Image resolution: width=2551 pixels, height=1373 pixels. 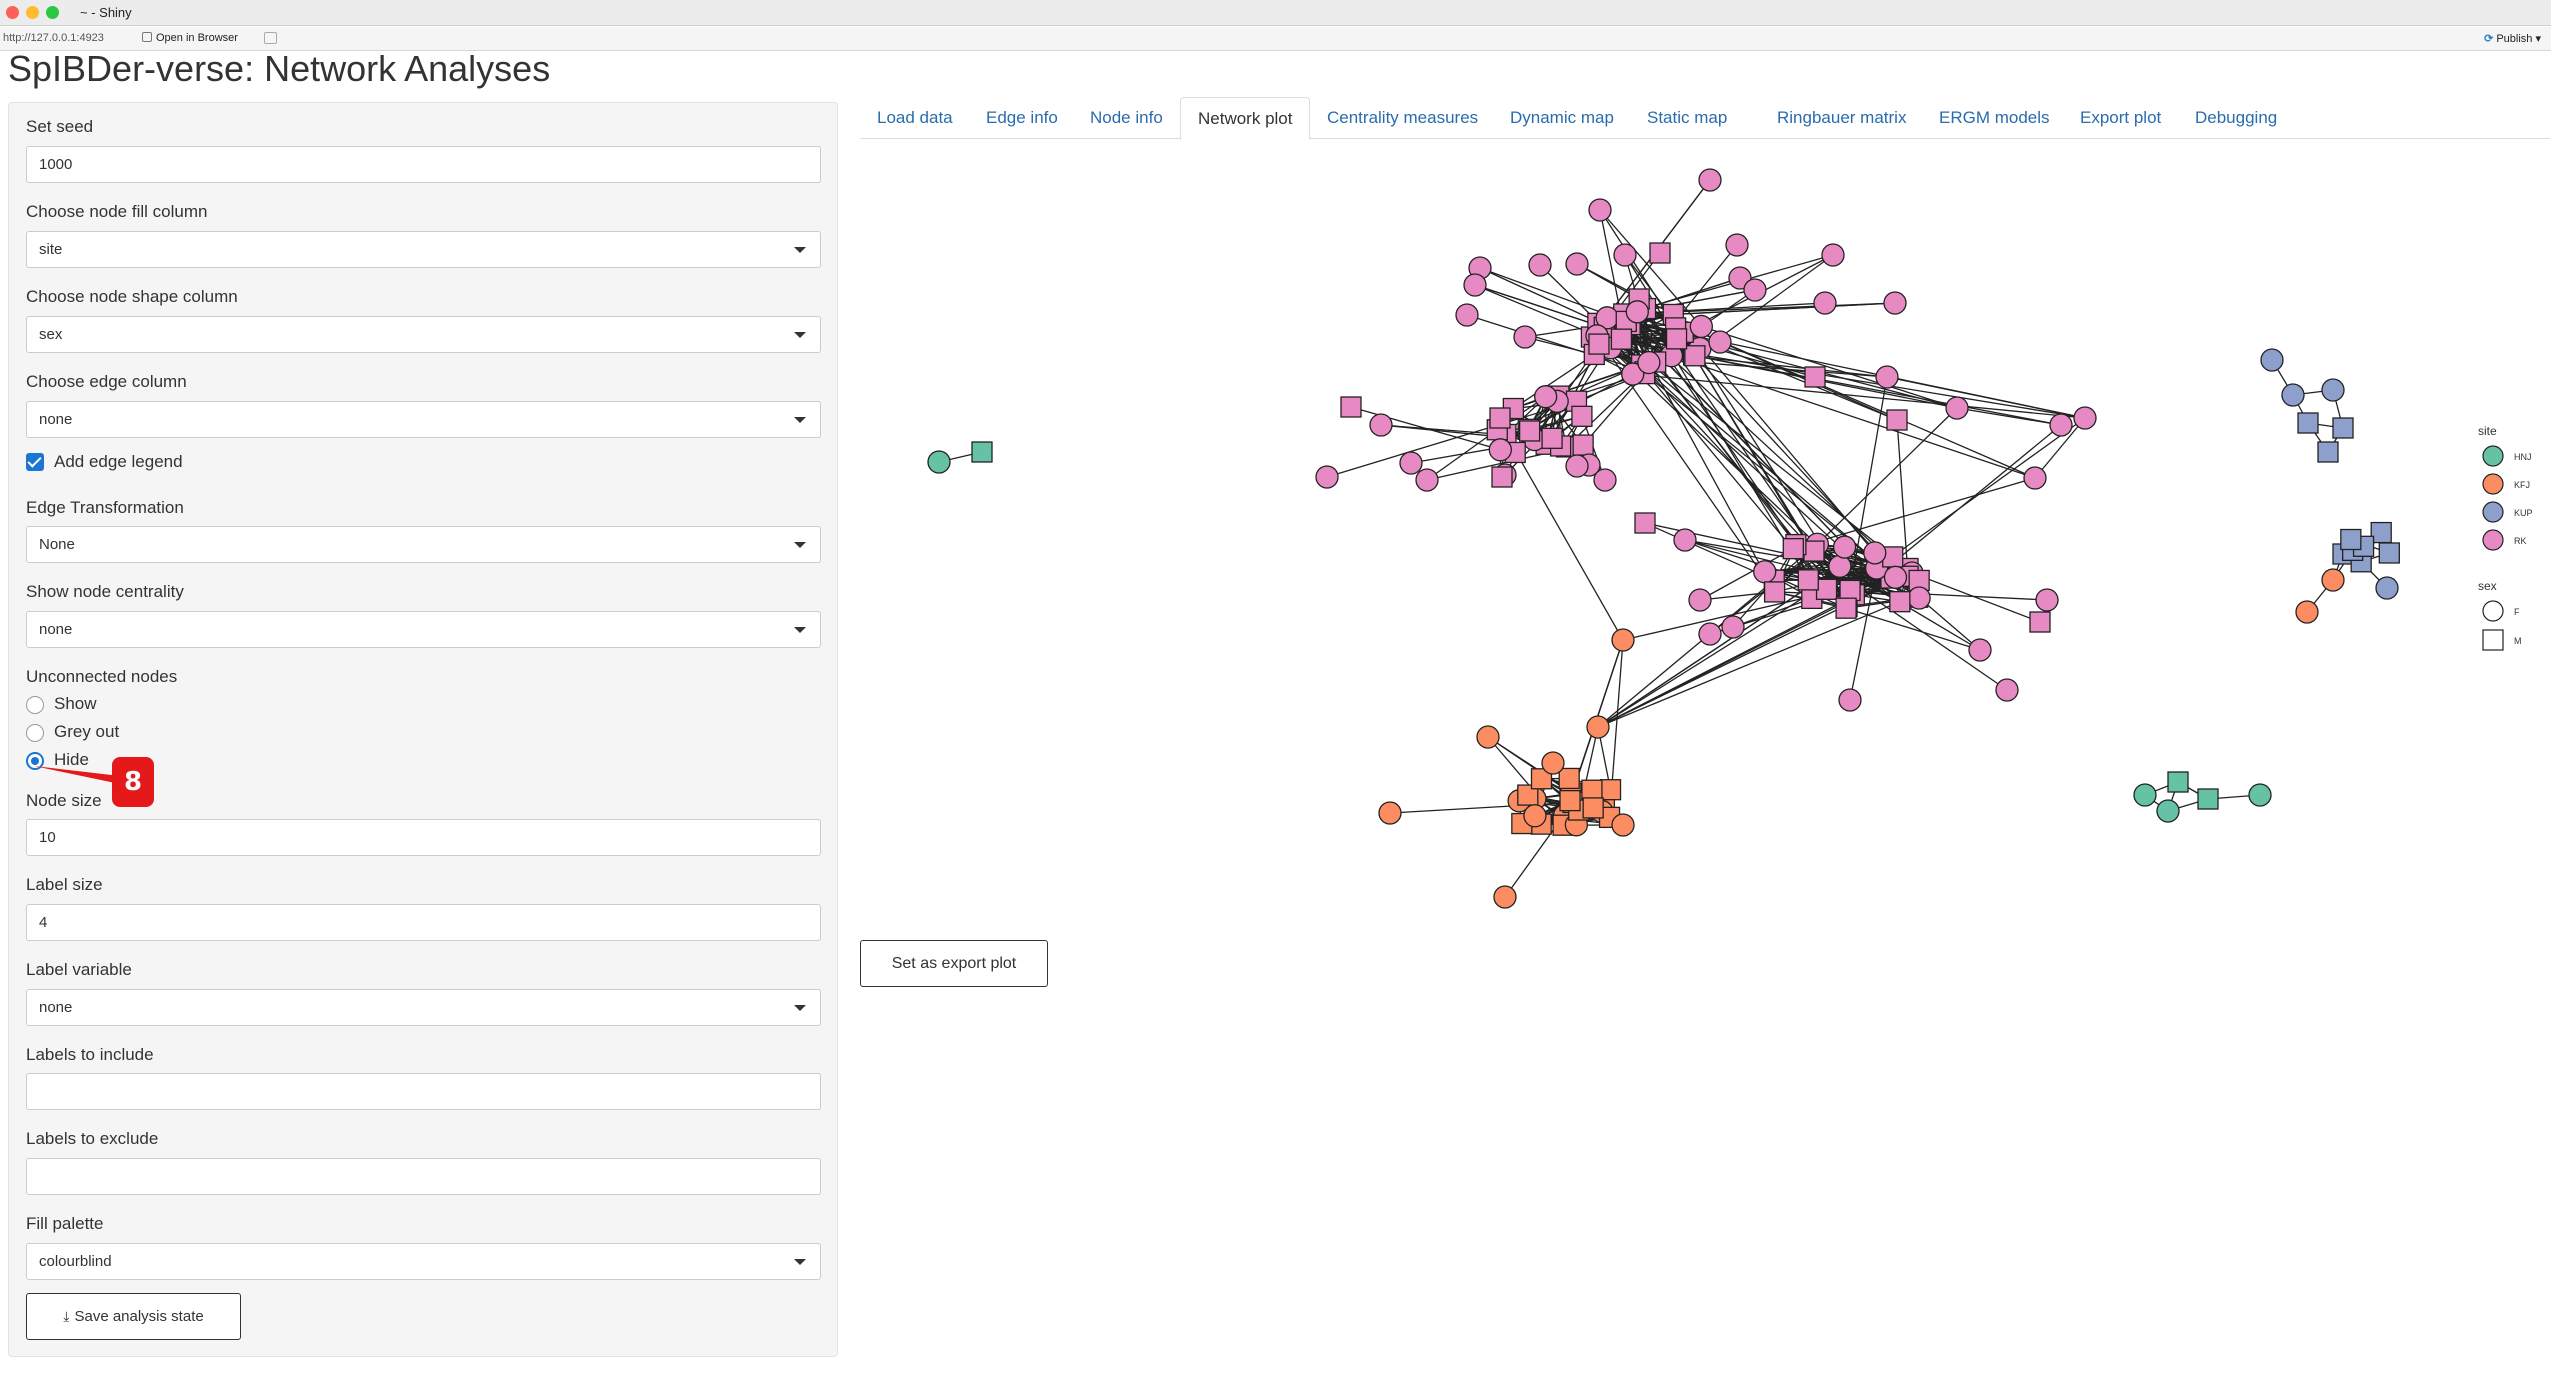 What do you see at coordinates (423, 629) in the screenshot?
I see `centrality-select: none` at bounding box center [423, 629].